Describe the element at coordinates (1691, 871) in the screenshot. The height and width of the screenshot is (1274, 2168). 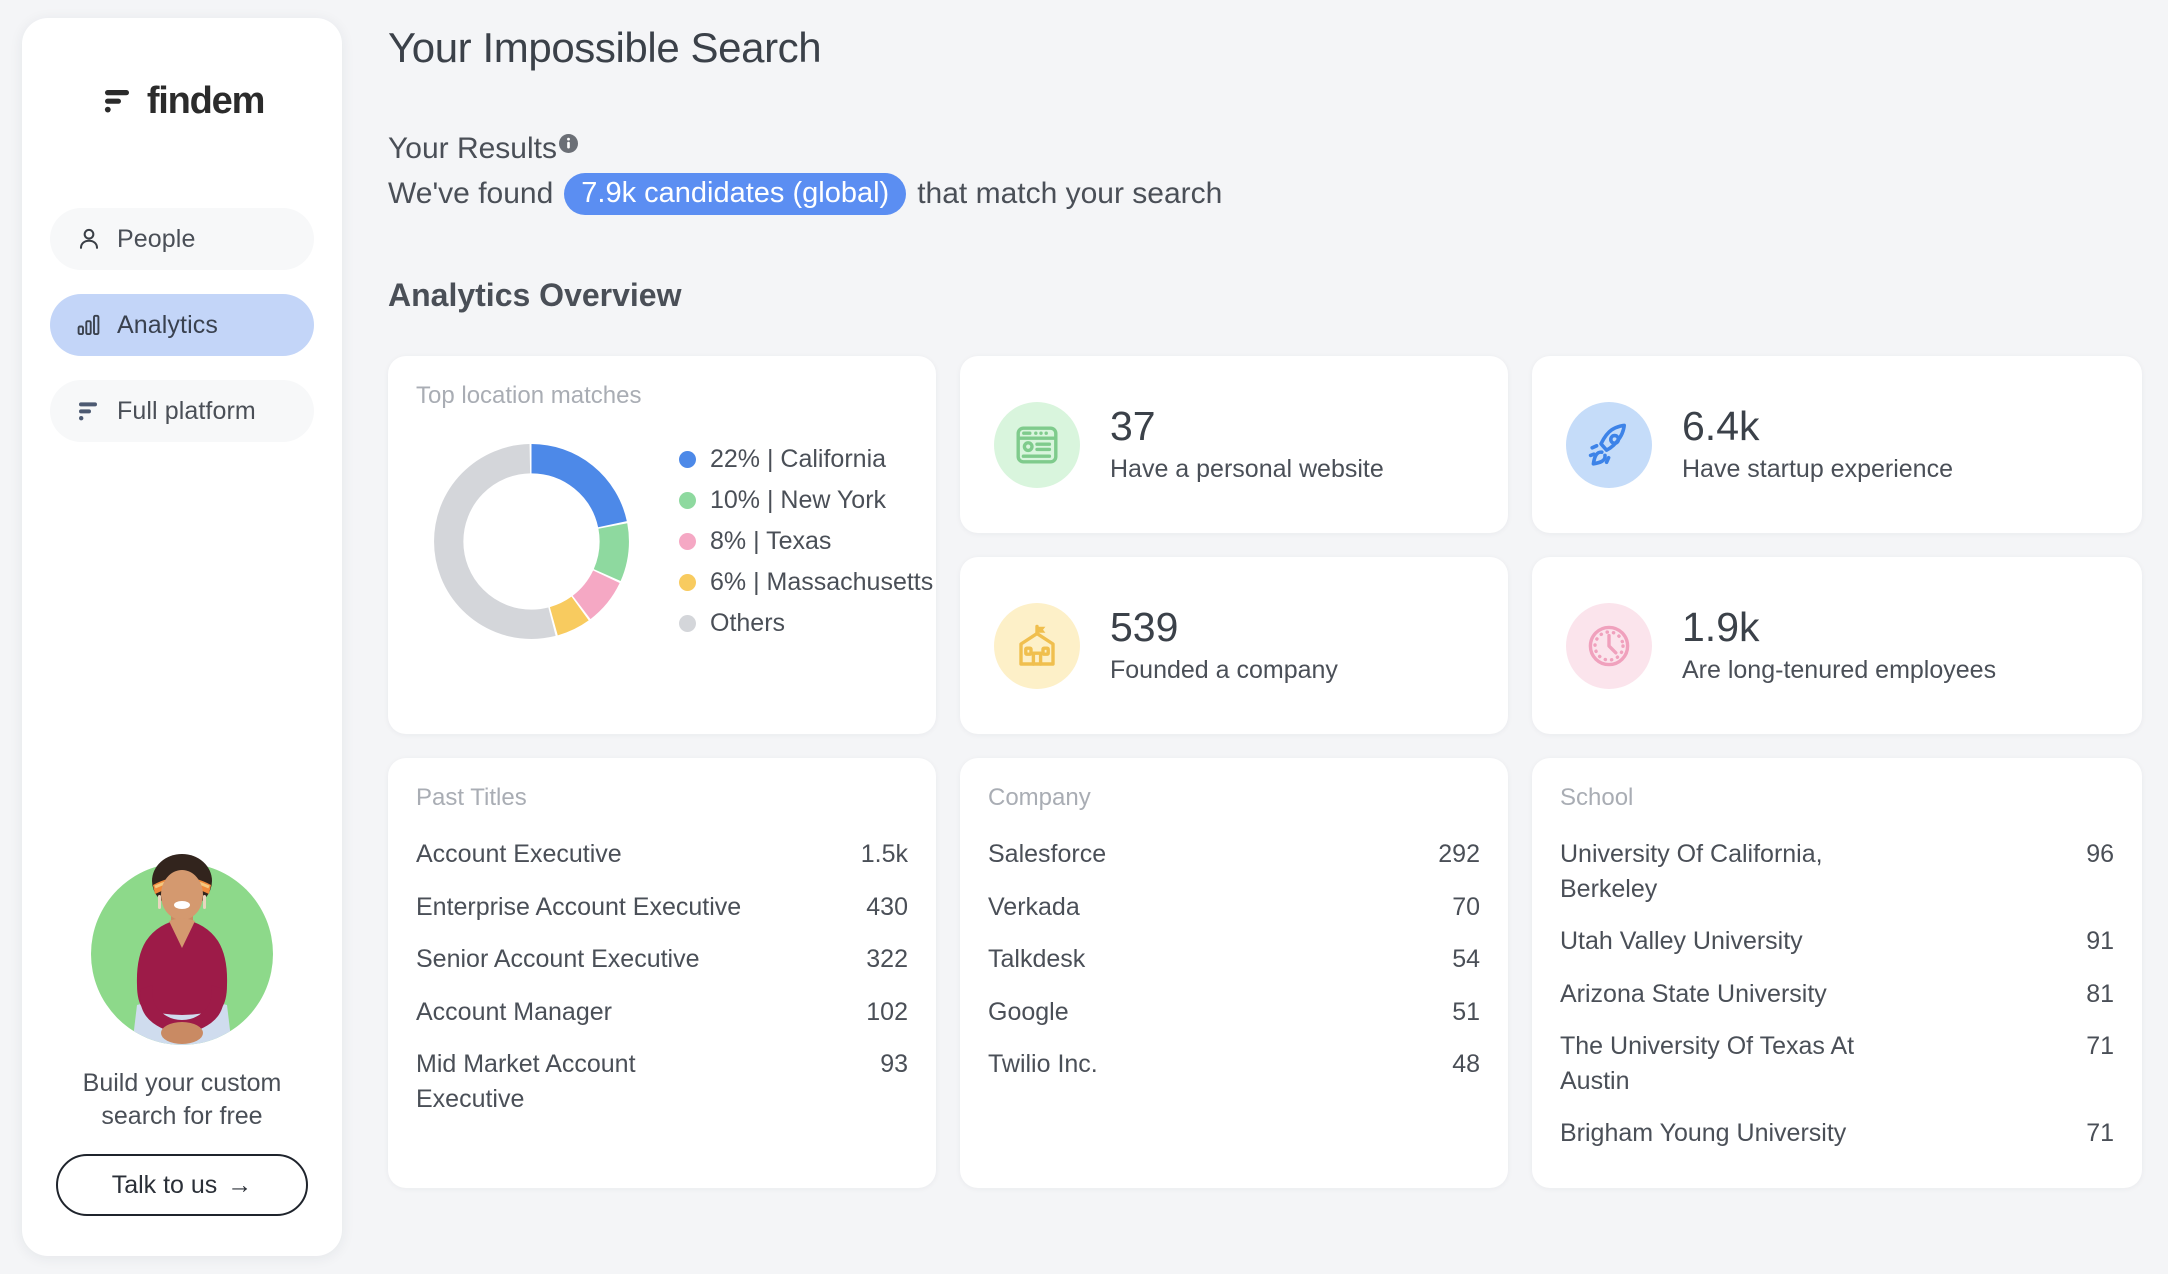
I see `list-item-name: University Of California, Berkeley` at that location.